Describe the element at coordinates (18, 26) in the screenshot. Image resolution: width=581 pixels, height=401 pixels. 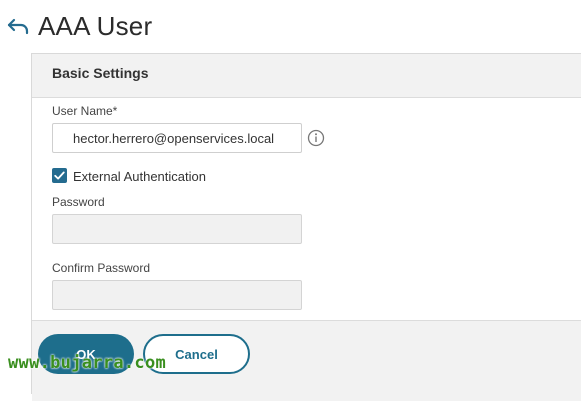
I see `back-arrow-icon` at that location.